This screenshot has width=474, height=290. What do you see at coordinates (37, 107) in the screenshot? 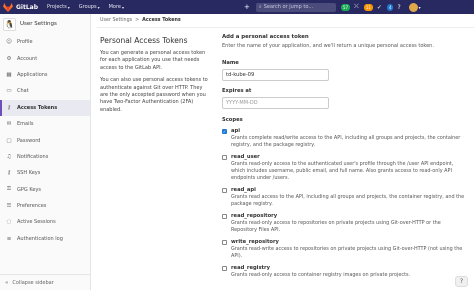
I see `sidebar-item-label: Access Tokens` at bounding box center [37, 107].